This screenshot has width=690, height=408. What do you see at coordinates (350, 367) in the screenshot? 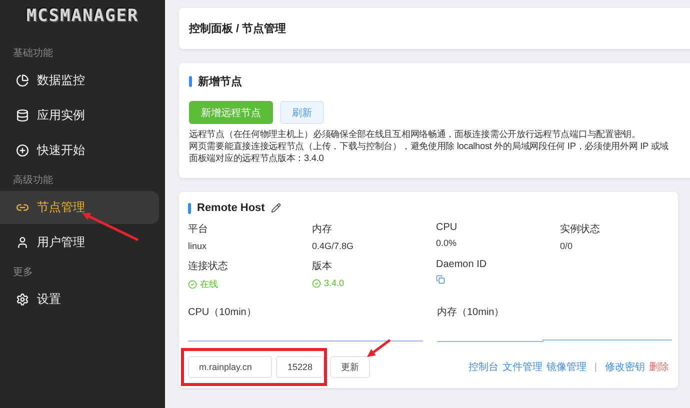
I see `update-button: 更新` at bounding box center [350, 367].